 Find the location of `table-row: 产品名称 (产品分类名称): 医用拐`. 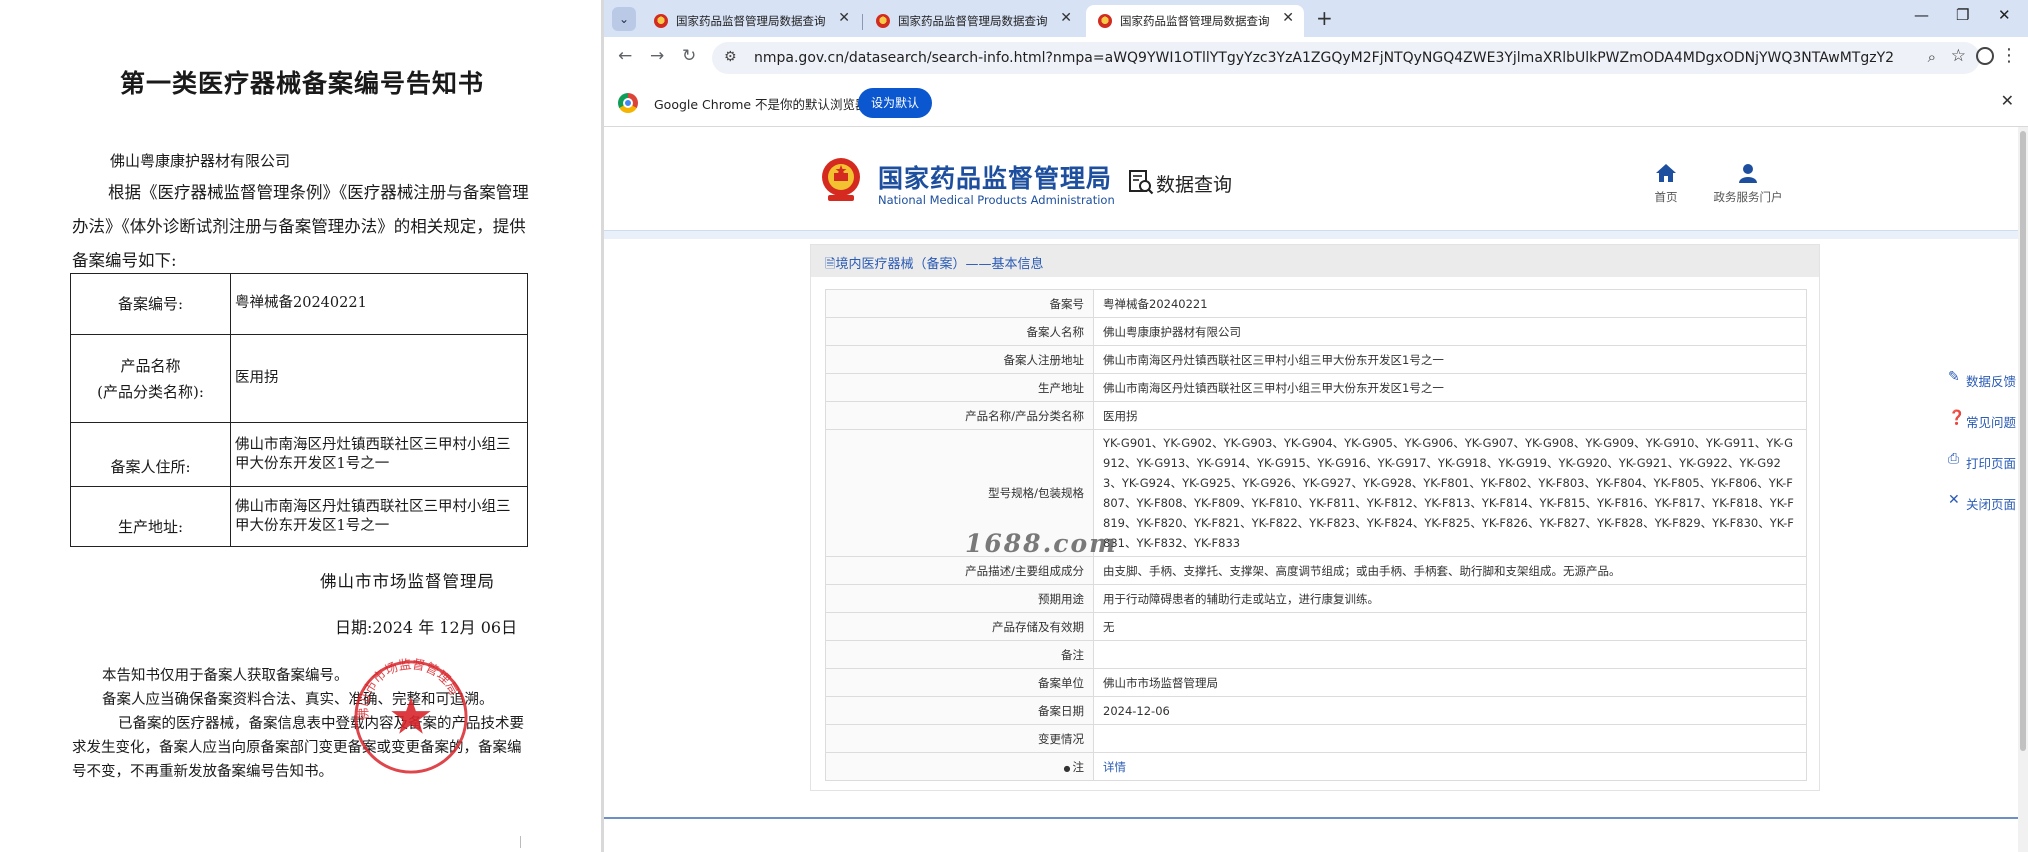

table-row: 产品名称 (产品分类名称): 医用拐 is located at coordinates (299, 378).